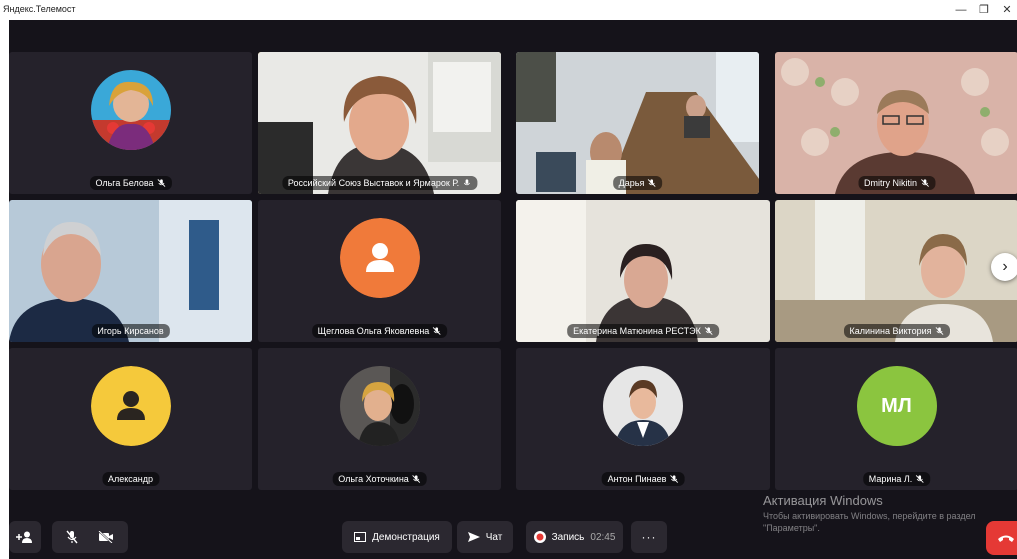  I want to click on participant-name-chip: Марина Л., so click(896, 479).